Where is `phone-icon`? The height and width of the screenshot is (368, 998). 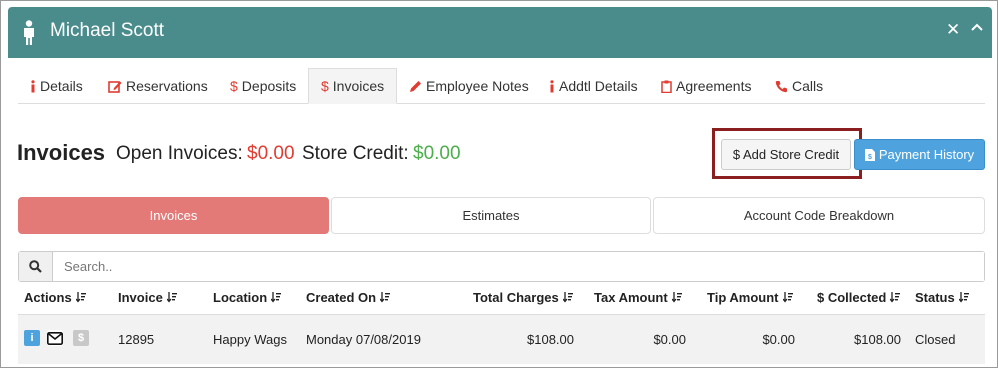
phone-icon is located at coordinates (781, 86).